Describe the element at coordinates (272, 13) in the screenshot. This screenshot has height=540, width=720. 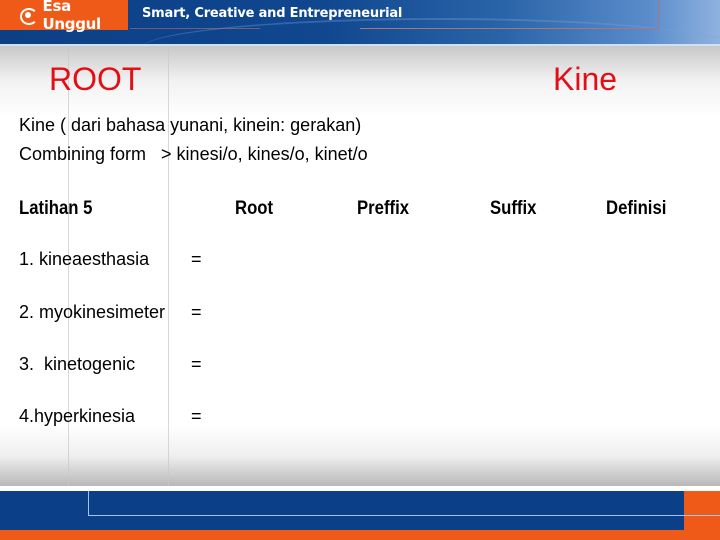
I see `tagline: Smart, Creative and Entrepreneurial` at that location.